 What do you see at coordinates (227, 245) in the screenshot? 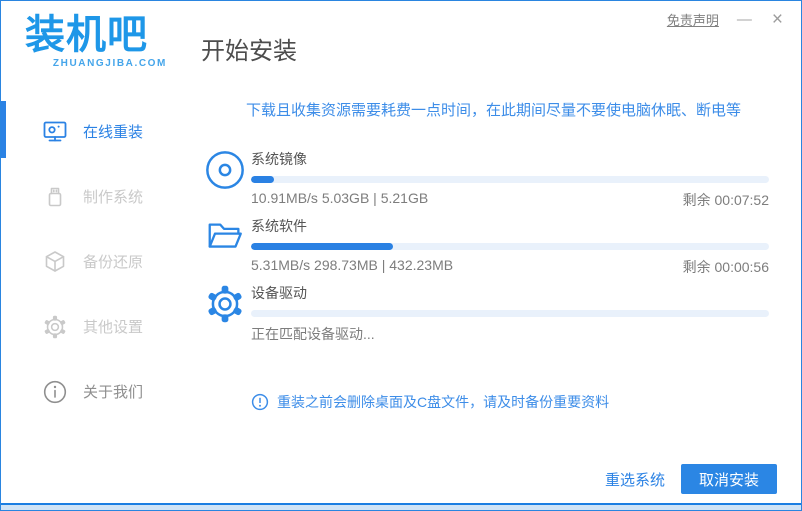
I see `folder-icon` at bounding box center [227, 245].